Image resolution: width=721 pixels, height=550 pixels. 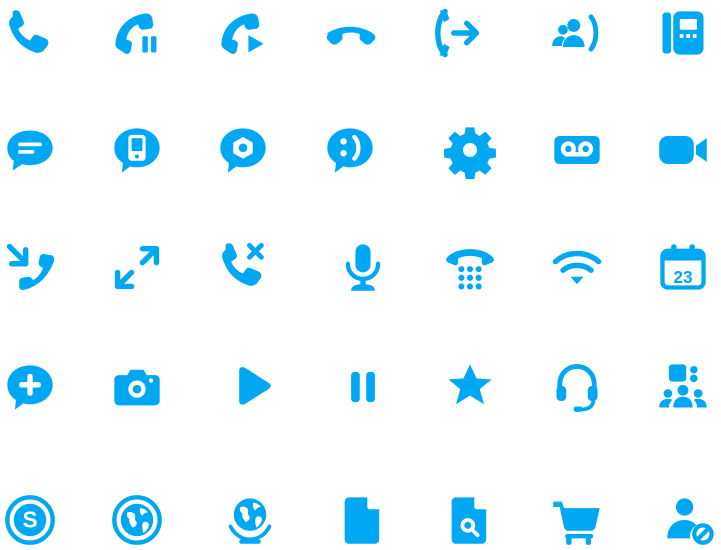 What do you see at coordinates (30, 150) in the screenshot?
I see `chat-icon` at bounding box center [30, 150].